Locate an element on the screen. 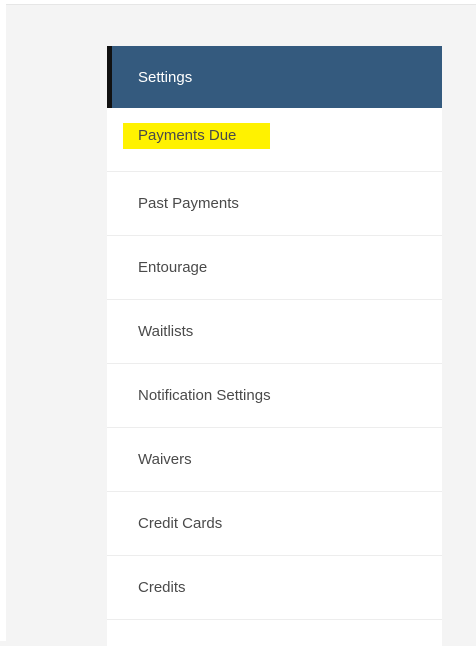 Image resolution: width=476 pixels, height=646 pixels. menu-item-label: Waivers is located at coordinates (165, 459).